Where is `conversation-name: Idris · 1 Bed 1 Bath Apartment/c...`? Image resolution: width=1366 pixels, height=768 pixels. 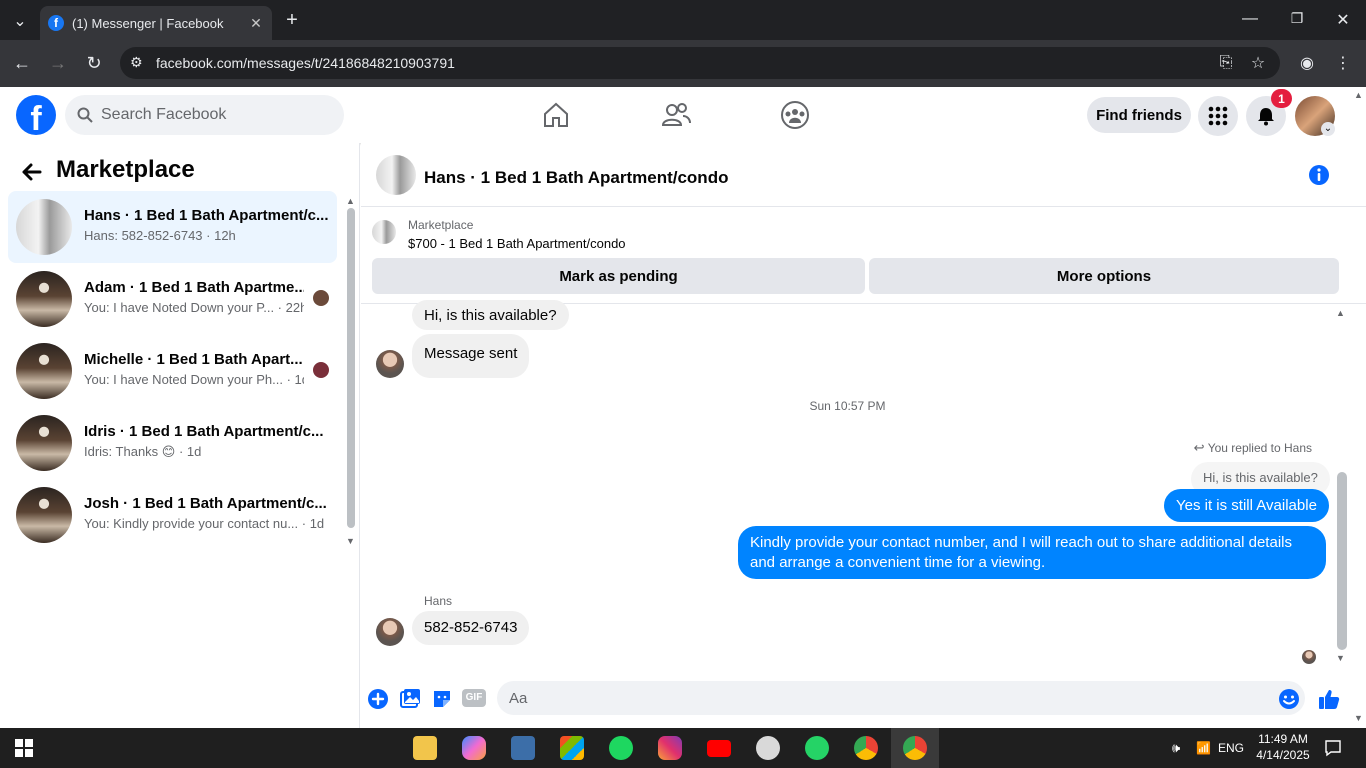
conversation-name: Idris · 1 Bed 1 Bath Apartment/c... is located at coordinates (204, 431).